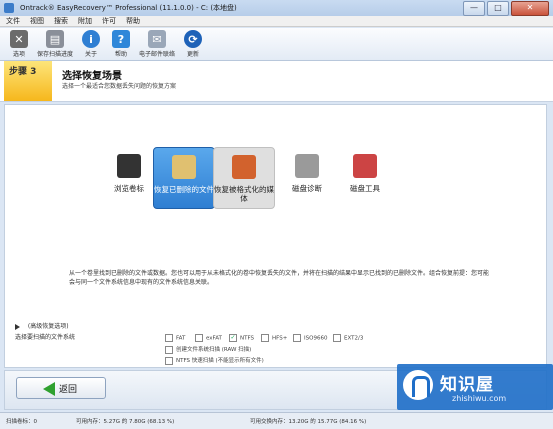 The image size is (553, 429). I want to click on back-button: 返回, so click(61, 388).